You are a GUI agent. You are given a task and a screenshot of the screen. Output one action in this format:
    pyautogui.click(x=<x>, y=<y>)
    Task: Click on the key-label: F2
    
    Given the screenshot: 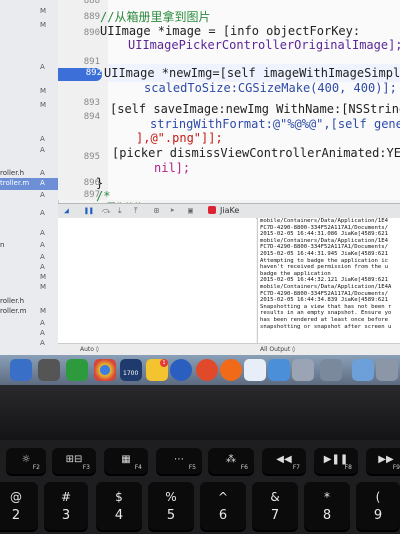 What is the action you would take?
    pyautogui.click(x=36, y=467)
    